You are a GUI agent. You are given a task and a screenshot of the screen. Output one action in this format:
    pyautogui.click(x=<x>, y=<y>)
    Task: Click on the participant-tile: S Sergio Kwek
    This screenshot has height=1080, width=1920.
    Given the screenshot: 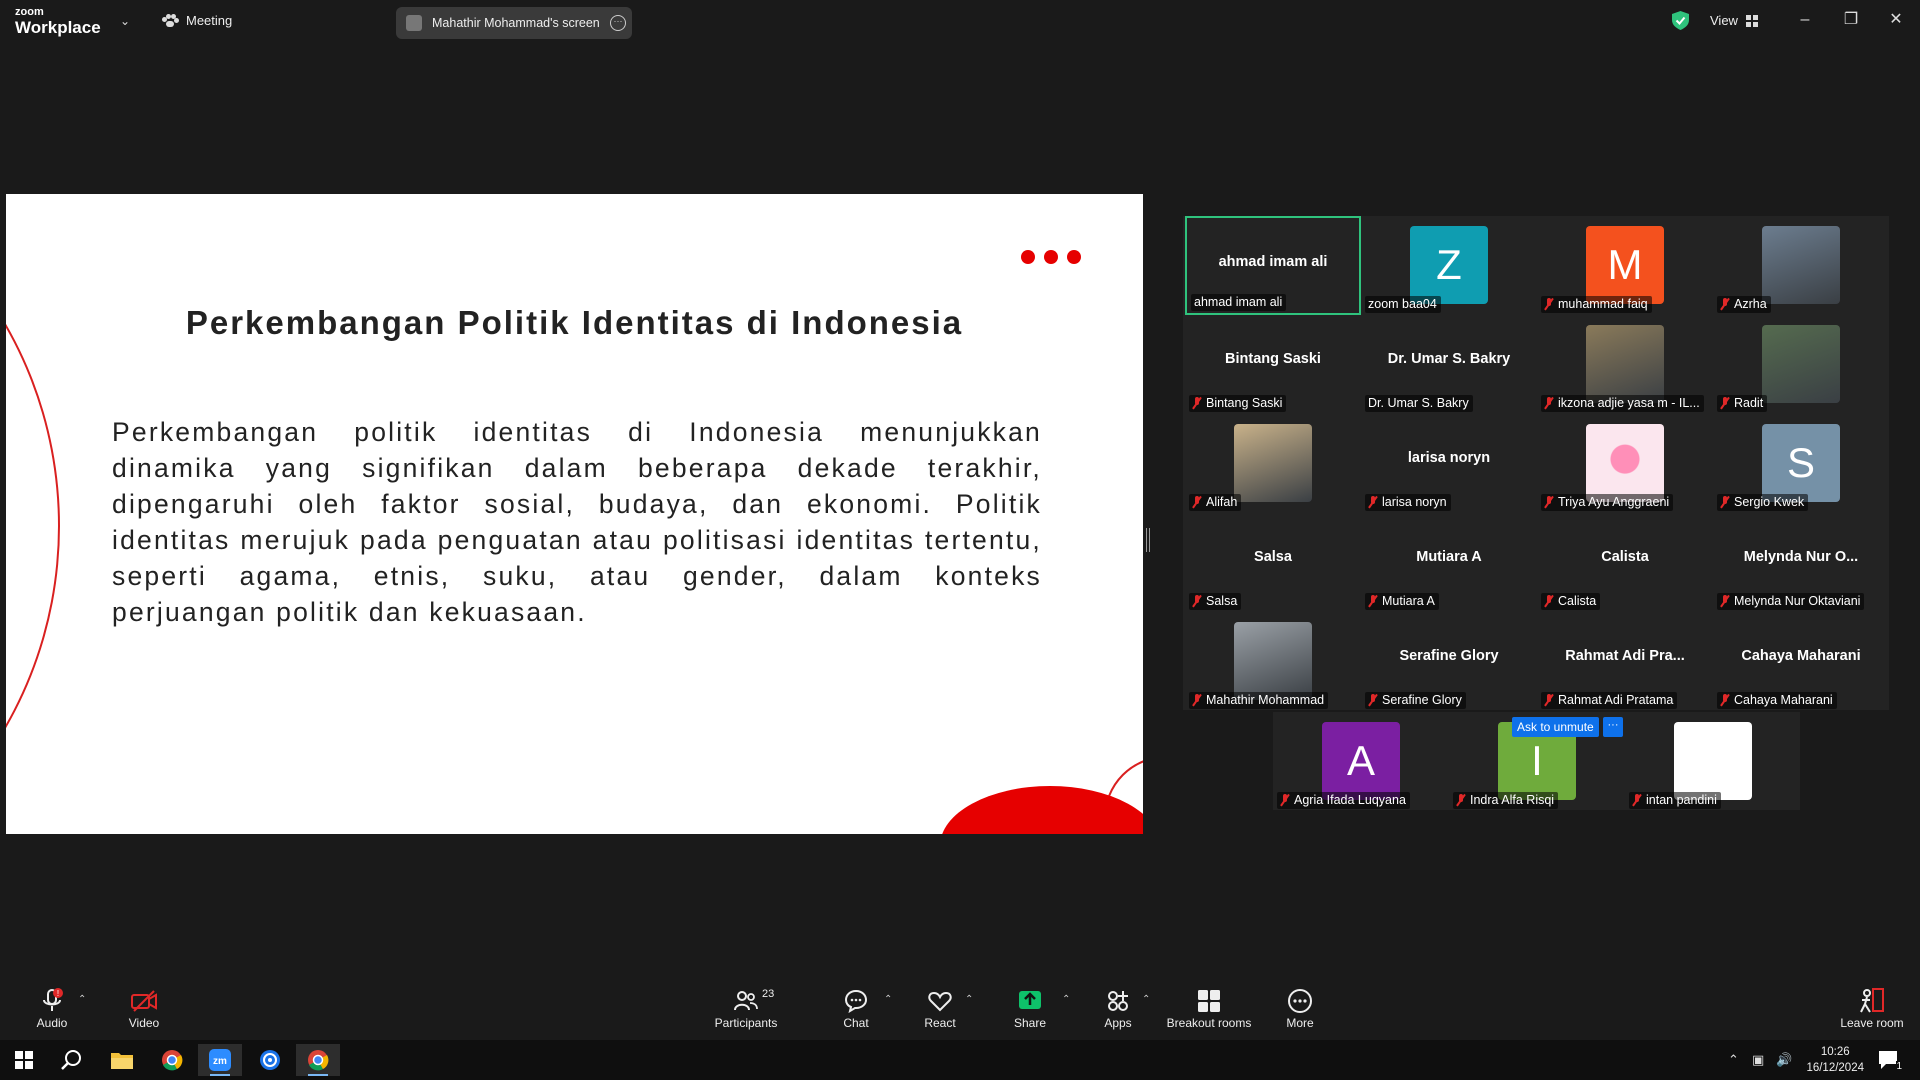 What is the action you would take?
    pyautogui.click(x=1801, y=463)
    